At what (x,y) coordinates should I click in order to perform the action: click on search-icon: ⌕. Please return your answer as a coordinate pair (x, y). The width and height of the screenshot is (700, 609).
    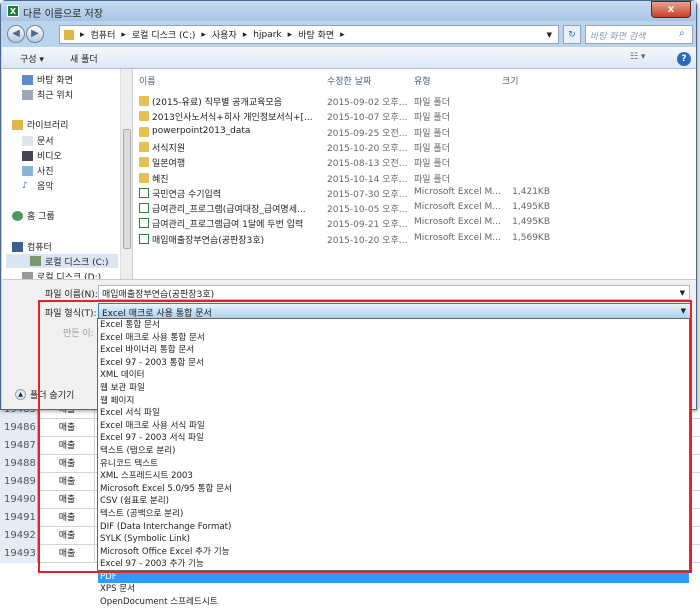
    Looking at the image, I should click on (682, 33).